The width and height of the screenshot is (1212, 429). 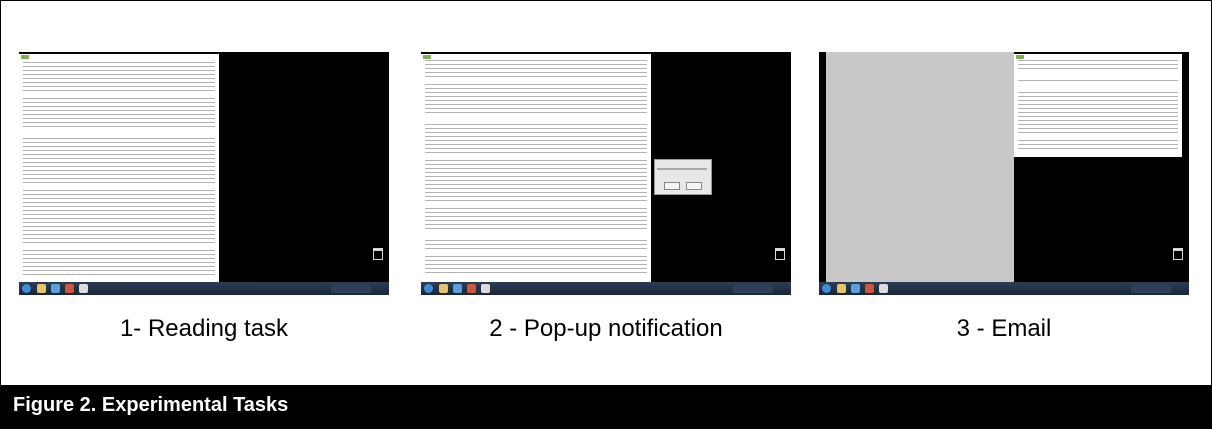 I want to click on popup-message, so click(x=682, y=169).